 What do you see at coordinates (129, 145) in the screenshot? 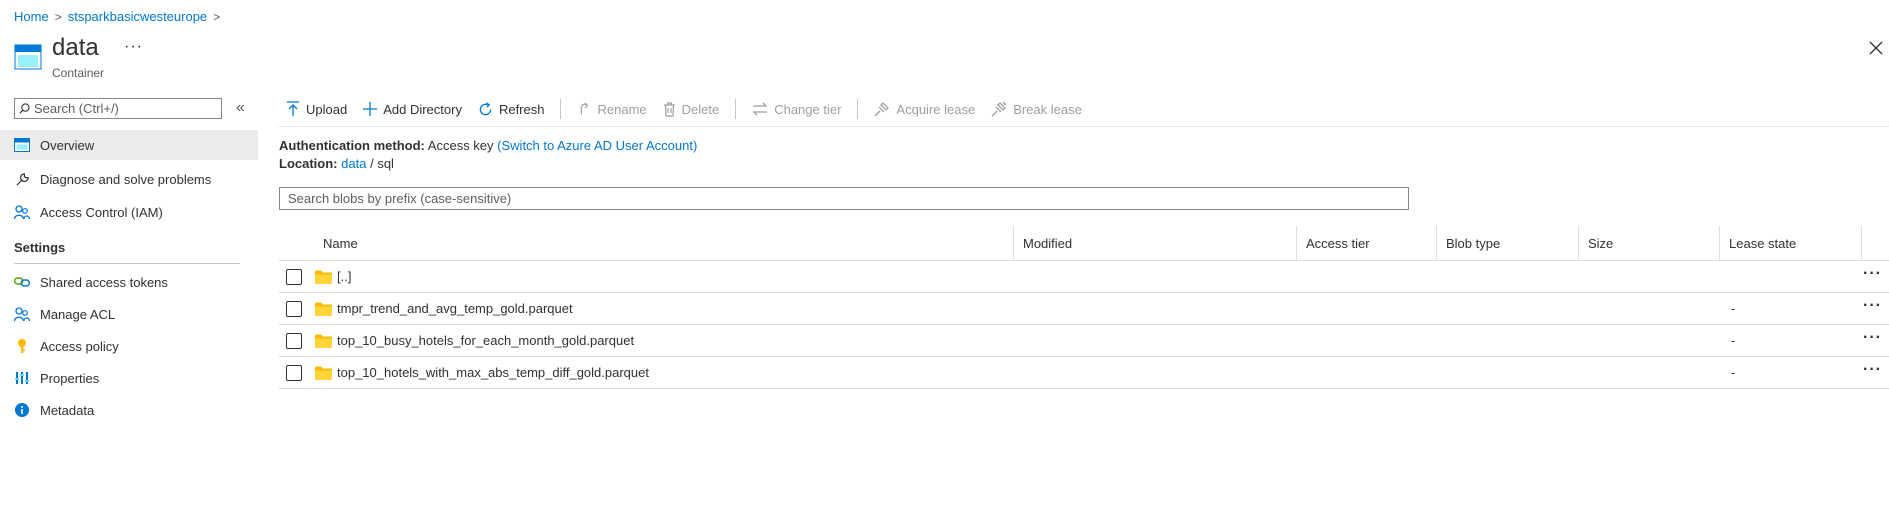
I see `sidebar-item-overview: Overview` at bounding box center [129, 145].